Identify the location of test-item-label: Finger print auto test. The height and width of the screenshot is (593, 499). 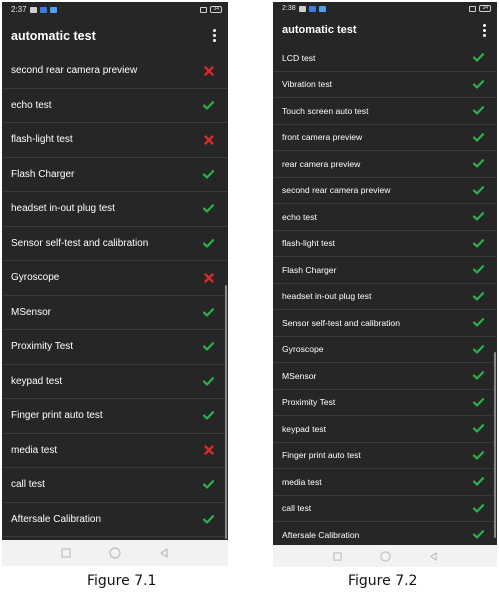
(321, 455).